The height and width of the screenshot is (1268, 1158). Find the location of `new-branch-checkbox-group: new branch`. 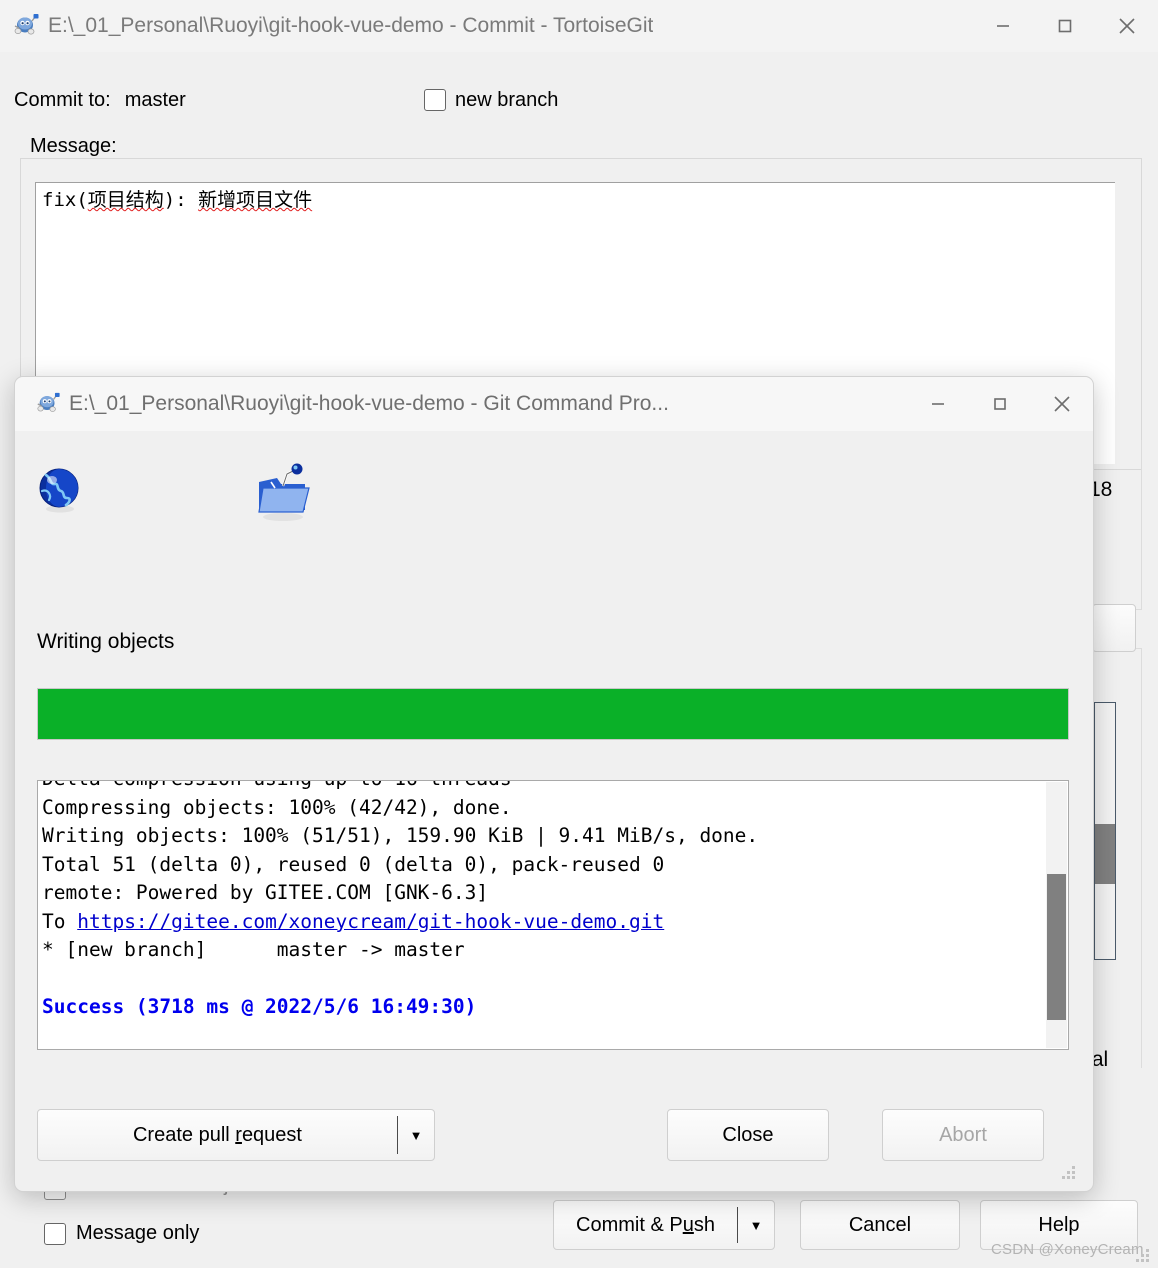

new-branch-checkbox-group: new branch is located at coordinates (491, 100).